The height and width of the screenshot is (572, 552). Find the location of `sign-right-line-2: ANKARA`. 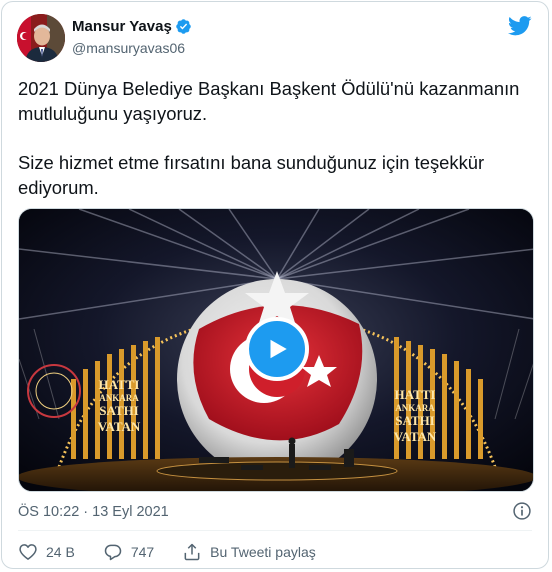

sign-right-line-2: ANKARA is located at coordinates (415, 408).